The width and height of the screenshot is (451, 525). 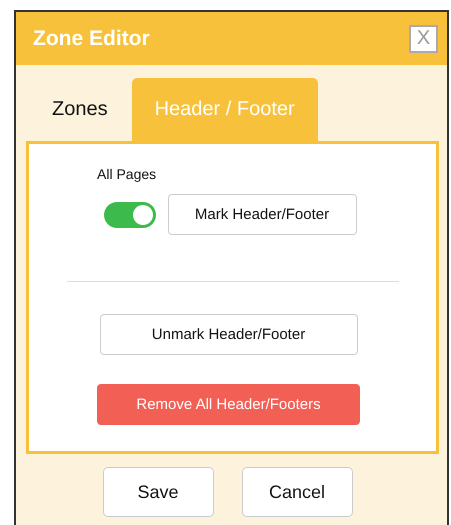 I want to click on all-pages-toggle, so click(x=130, y=215).